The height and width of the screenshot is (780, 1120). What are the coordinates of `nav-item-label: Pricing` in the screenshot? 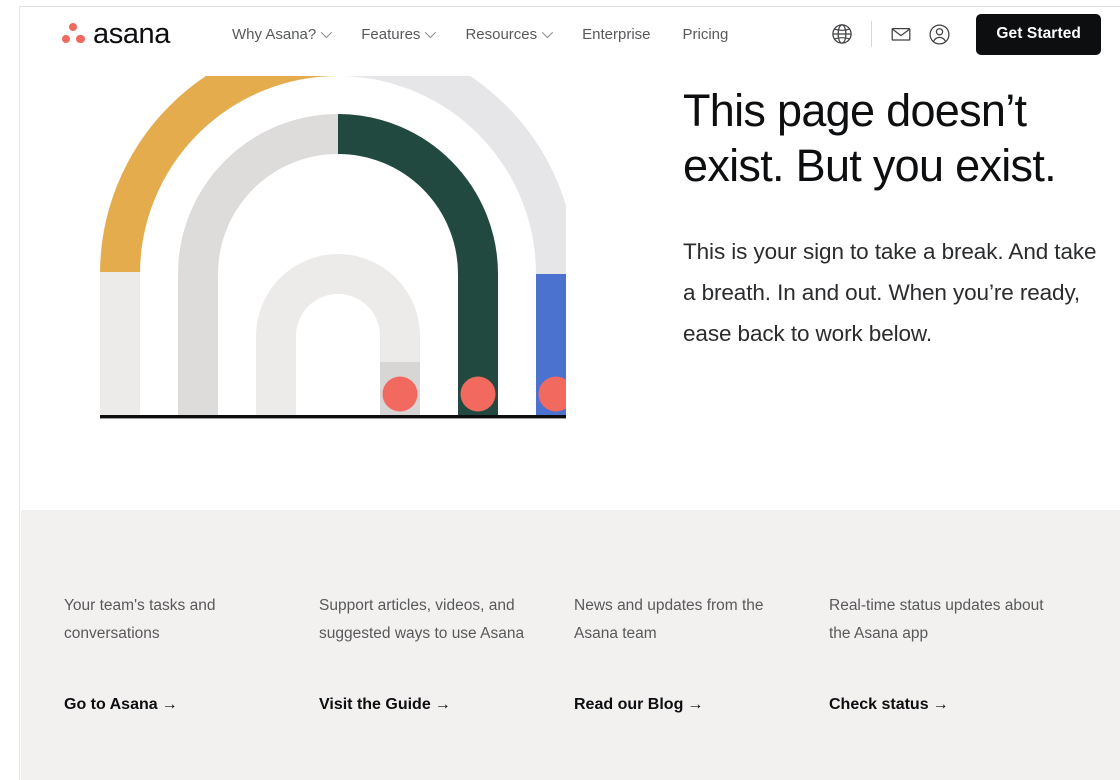 It's located at (705, 34).